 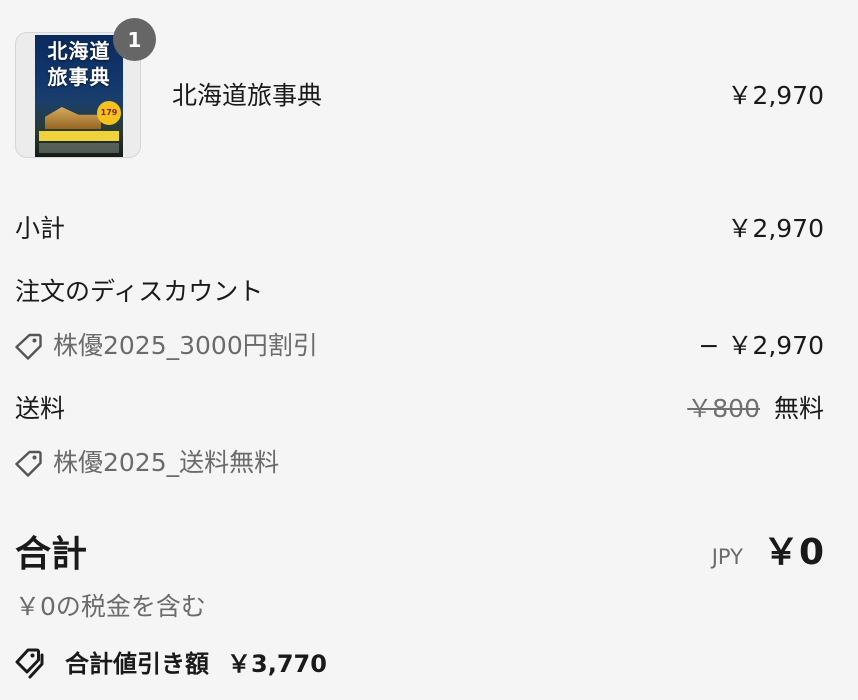 What do you see at coordinates (40, 228) in the screenshot?
I see `subtotal-label: 小計` at bounding box center [40, 228].